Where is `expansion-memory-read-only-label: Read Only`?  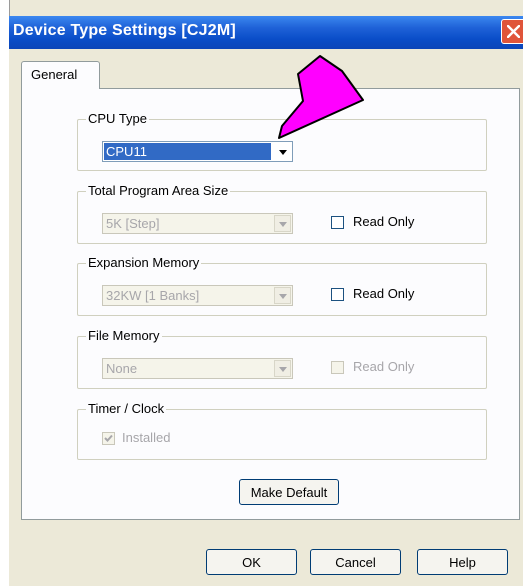
expansion-memory-read-only-label: Read Only is located at coordinates (384, 293).